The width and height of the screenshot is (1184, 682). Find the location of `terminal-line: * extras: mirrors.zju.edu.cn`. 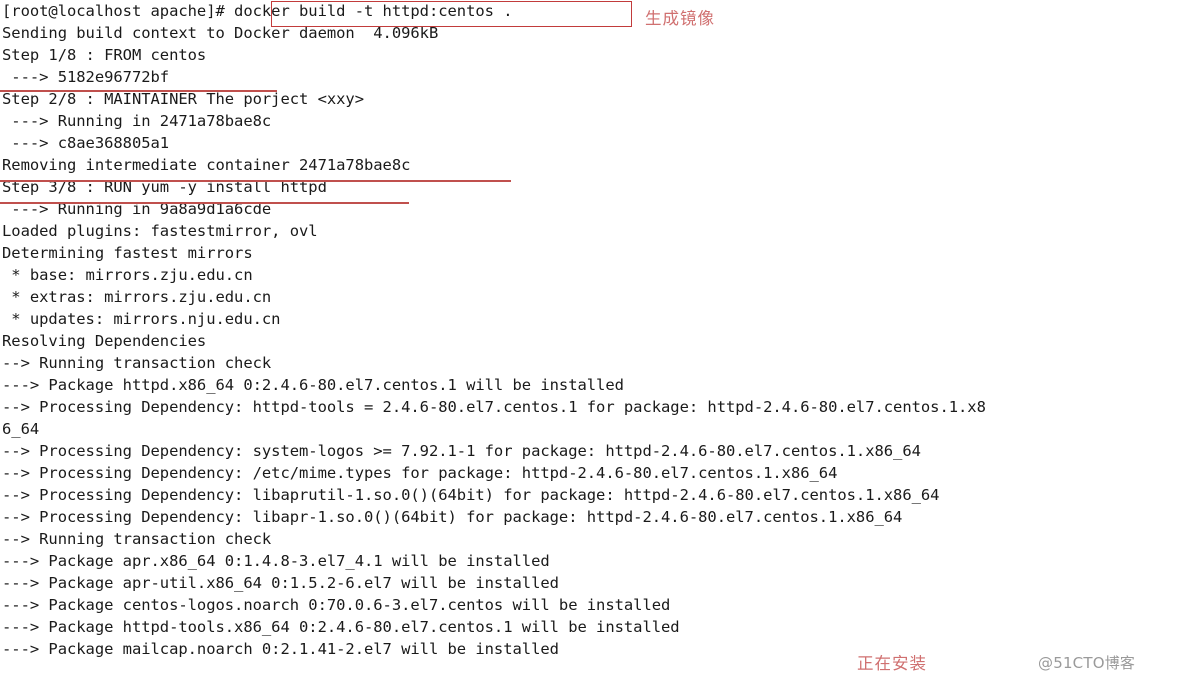

terminal-line: * extras: mirrors.zju.edu.cn is located at coordinates (137, 297).